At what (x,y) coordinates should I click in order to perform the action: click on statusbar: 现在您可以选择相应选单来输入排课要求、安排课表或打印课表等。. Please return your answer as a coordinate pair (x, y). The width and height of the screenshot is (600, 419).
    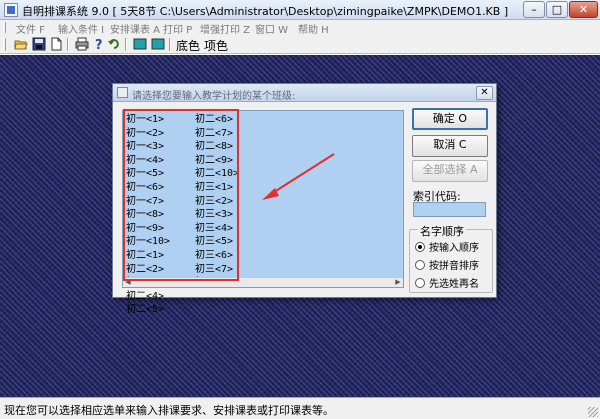
    Looking at the image, I should click on (300, 408).